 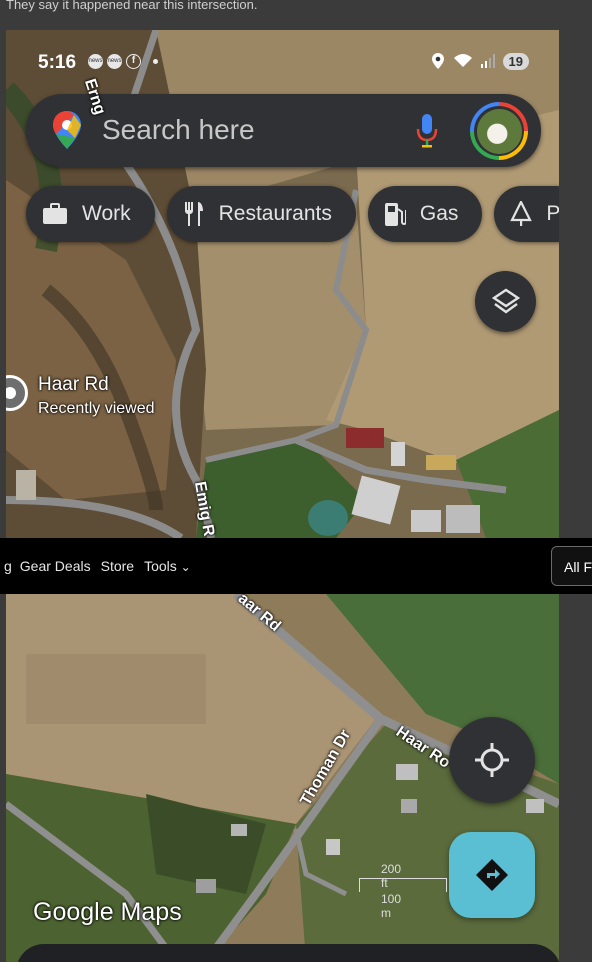 I want to click on chip-gas: Gas, so click(x=425, y=214).